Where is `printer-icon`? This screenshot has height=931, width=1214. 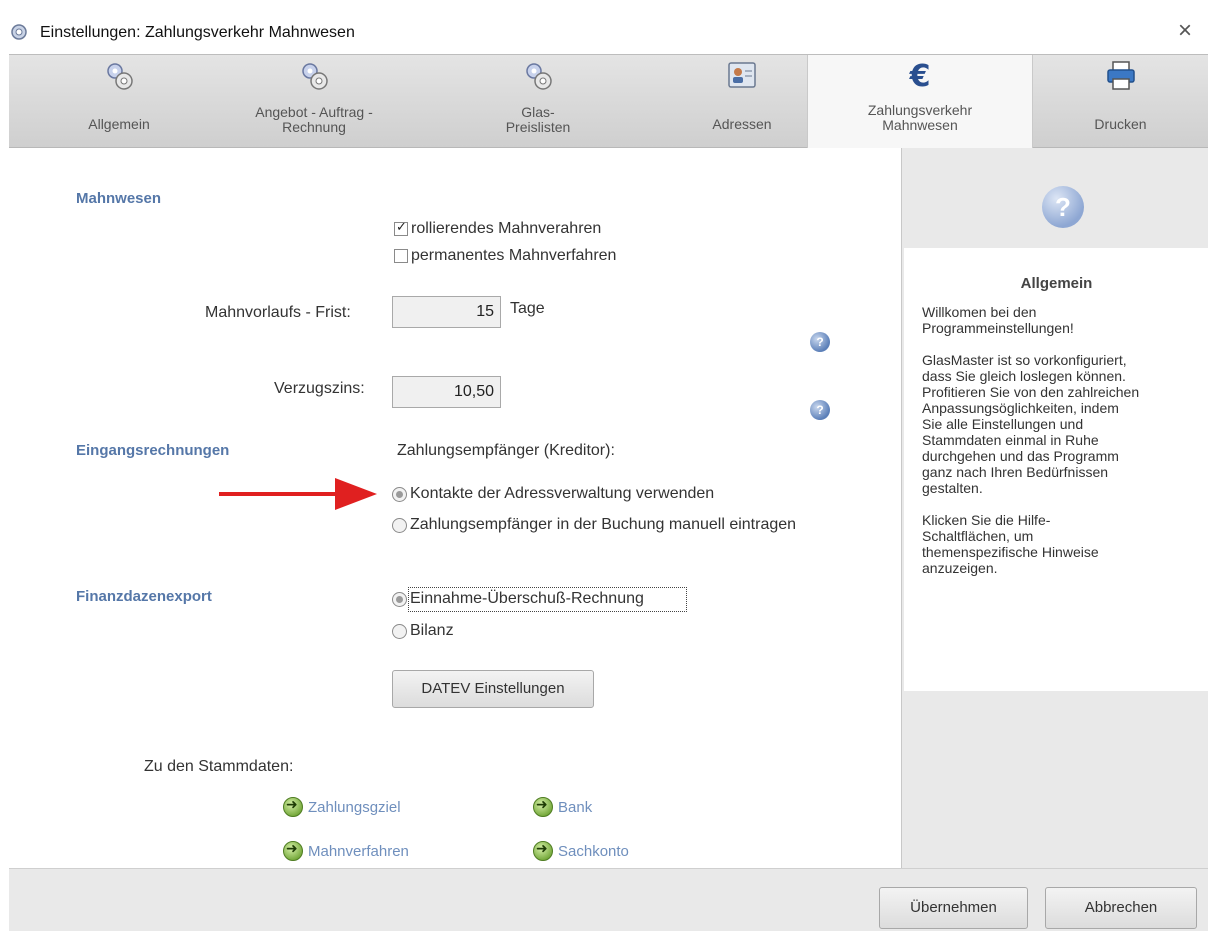
printer-icon is located at coordinates (1120, 75).